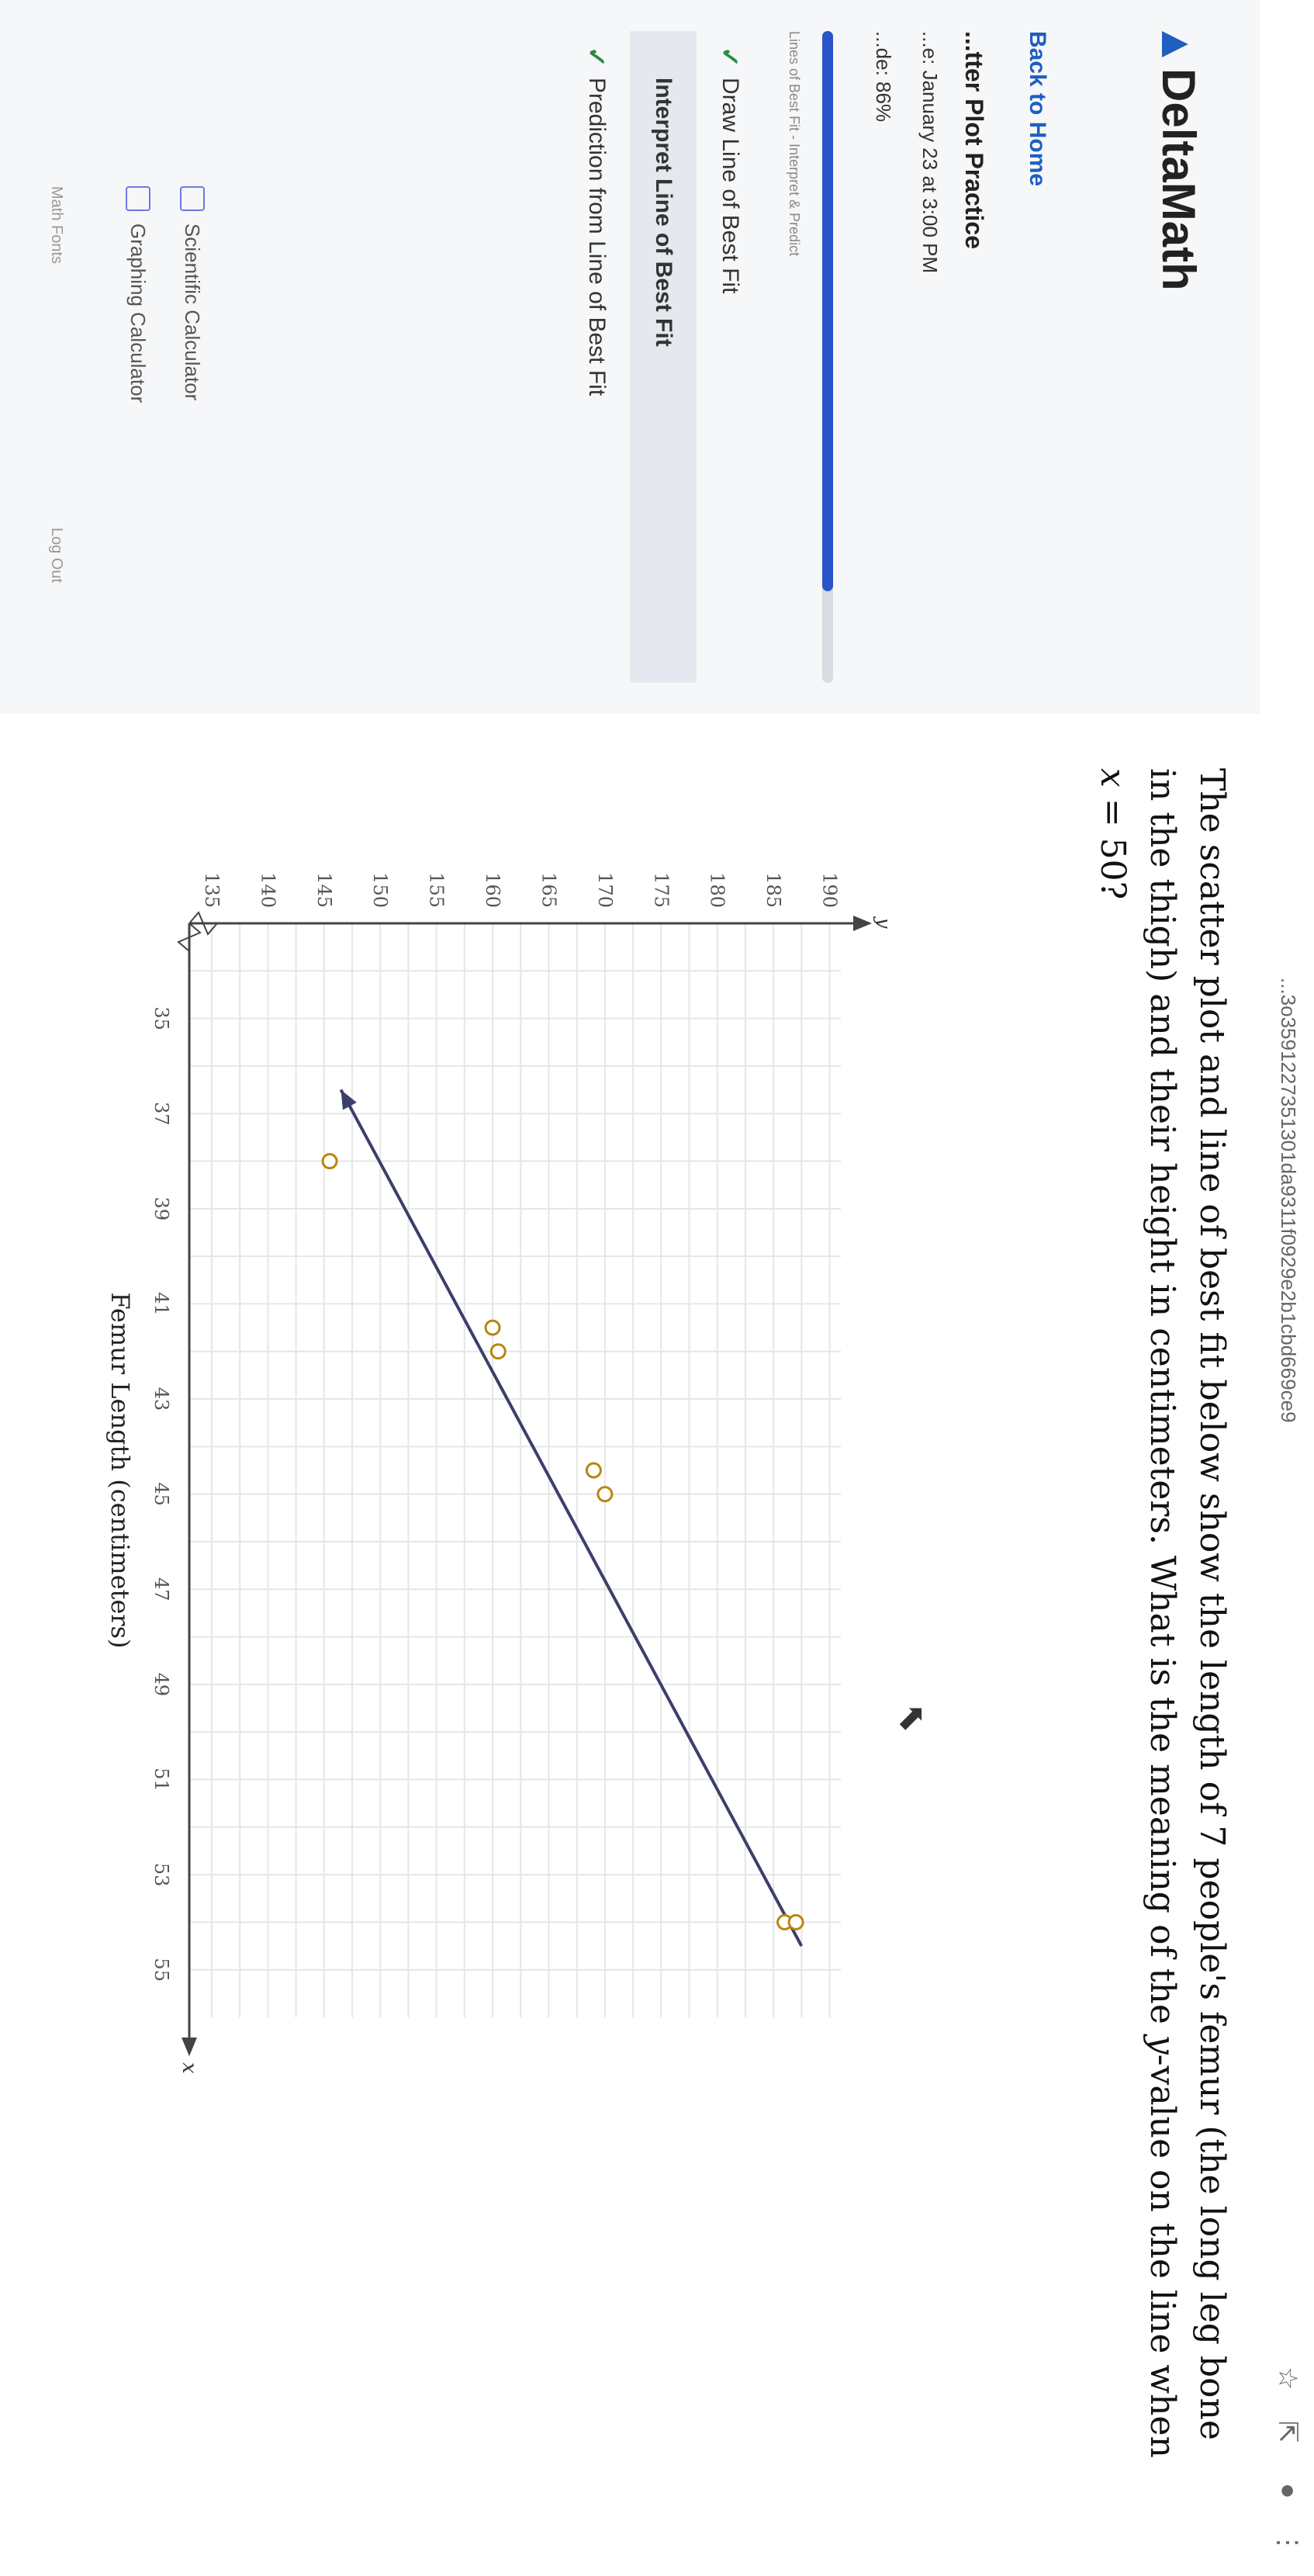 Image resolution: width=1314 pixels, height=2576 pixels. Describe the element at coordinates (161, 1209) in the screenshot. I see `x-tick-label: 39` at that location.